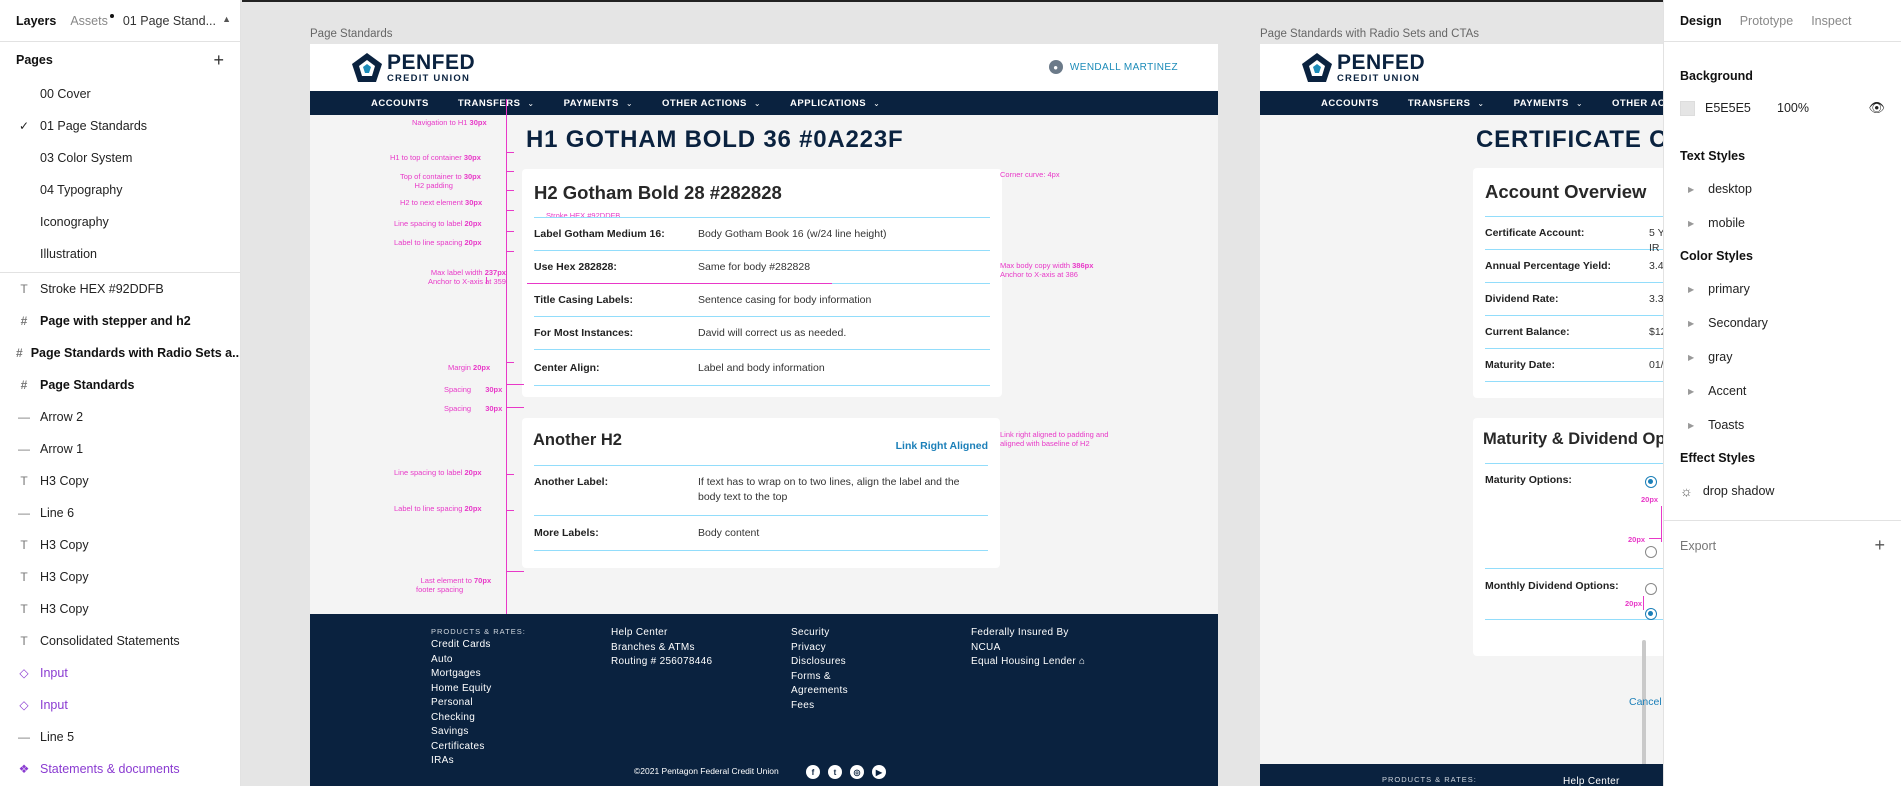  Describe the element at coordinates (1782, 425) in the screenshot. I see `color-style-item: ▶ Toasts` at that location.